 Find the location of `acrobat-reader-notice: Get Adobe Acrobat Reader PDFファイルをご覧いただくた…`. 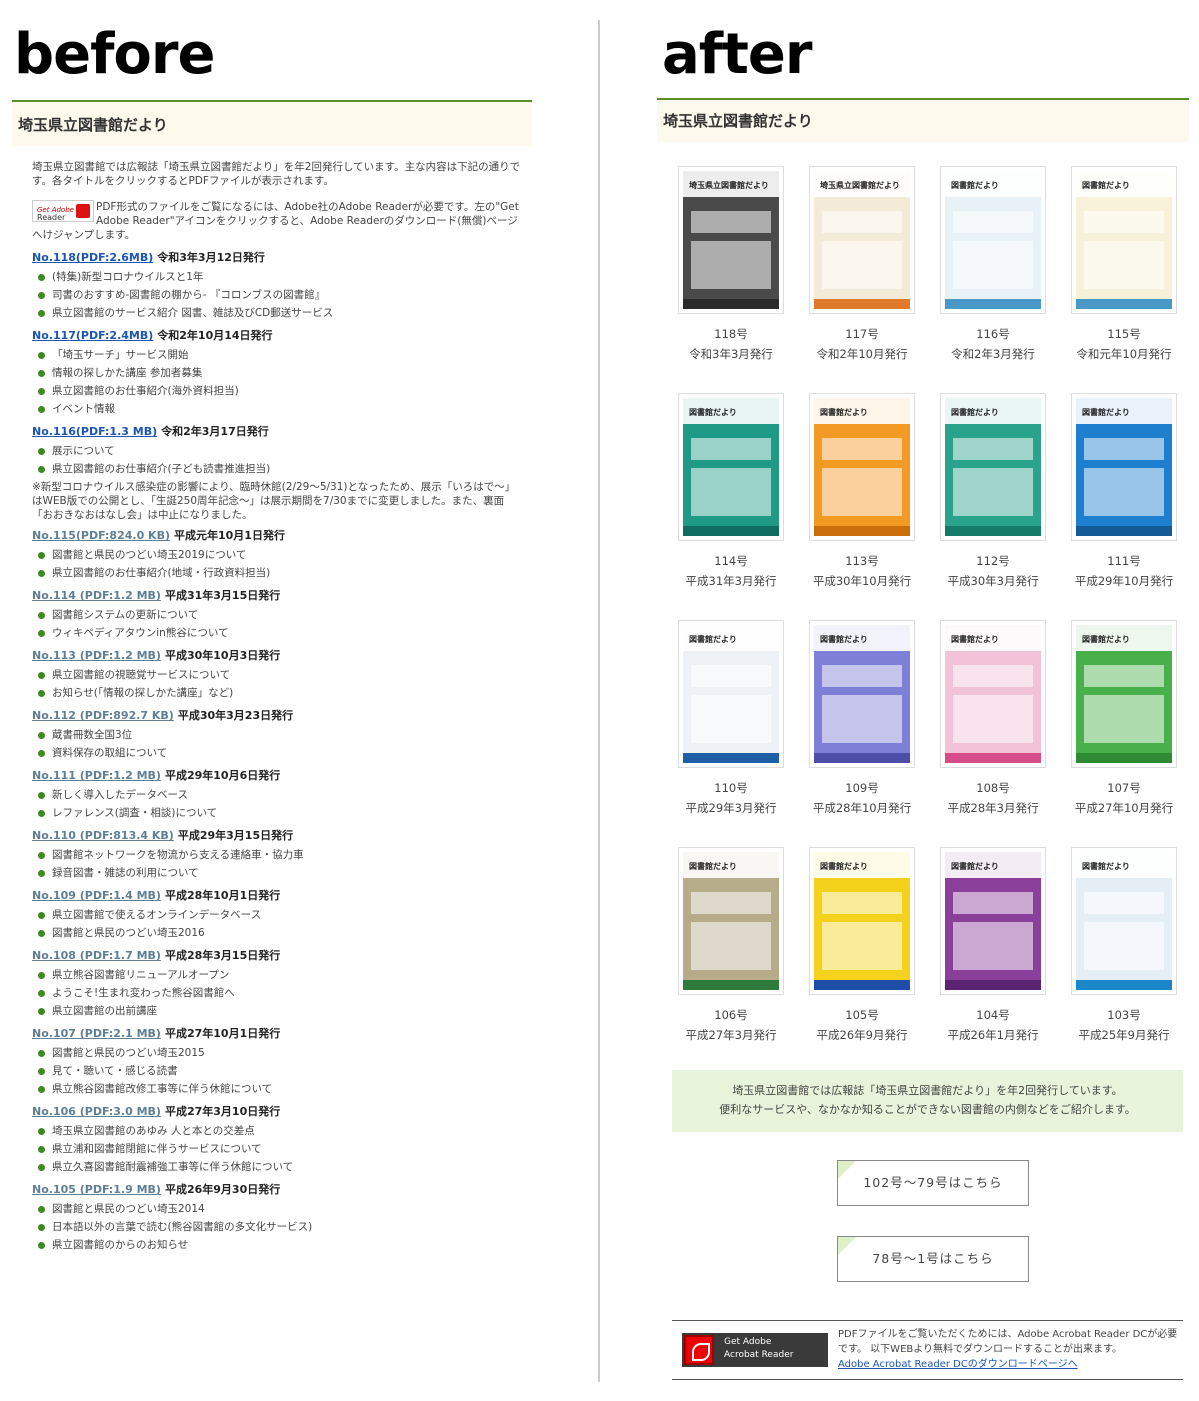

acrobat-reader-notice: Get Adobe Acrobat Reader PDFファイルをご覧いただくた… is located at coordinates (927, 1350).